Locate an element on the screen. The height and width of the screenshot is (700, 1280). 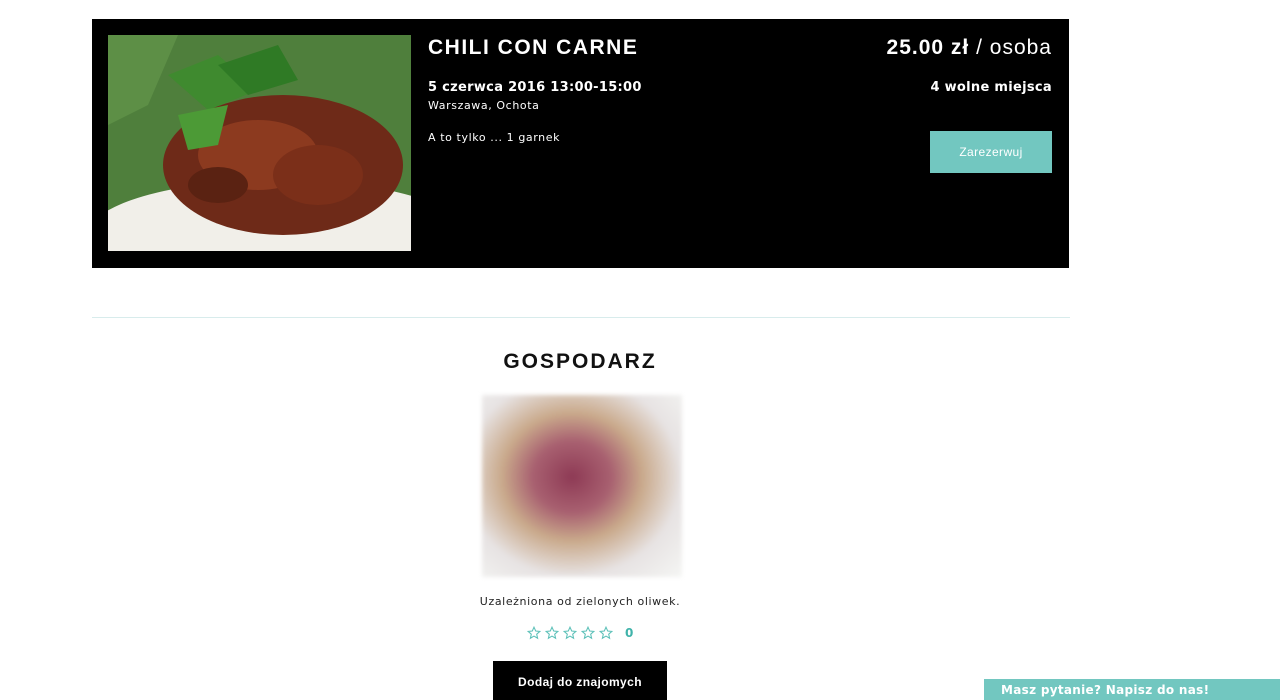
event-title: CHILI CON CARNE is located at coordinates (533, 47).